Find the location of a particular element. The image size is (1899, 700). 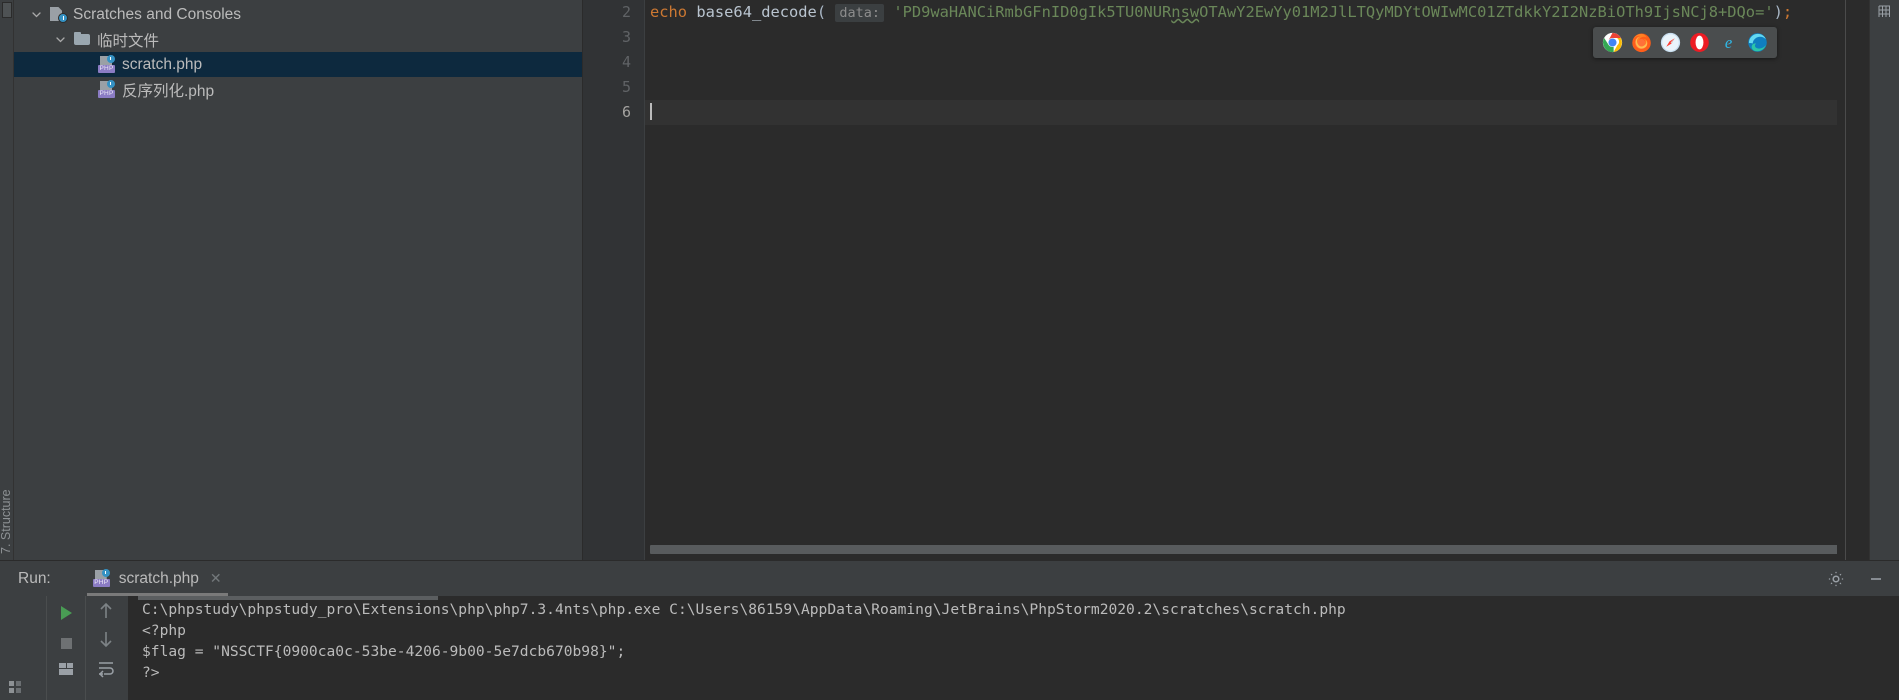

run-panel-header-actions is located at coordinates (1856, 578).